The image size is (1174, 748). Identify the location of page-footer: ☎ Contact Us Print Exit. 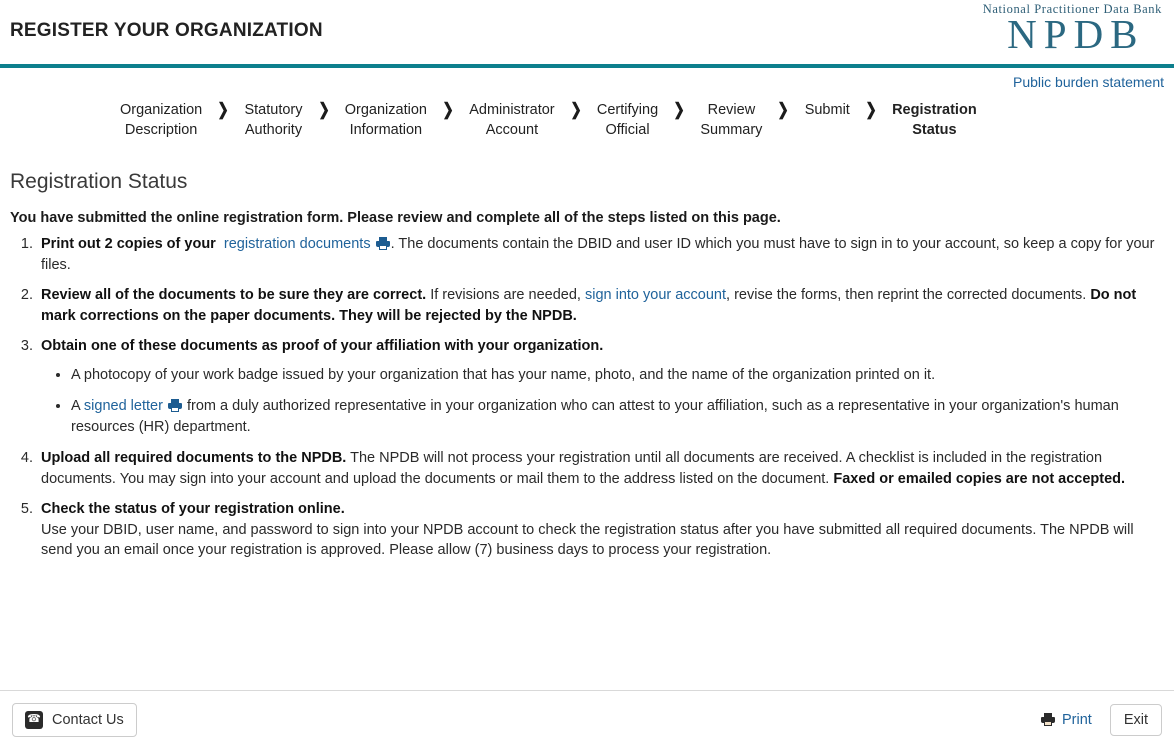
(587, 719).